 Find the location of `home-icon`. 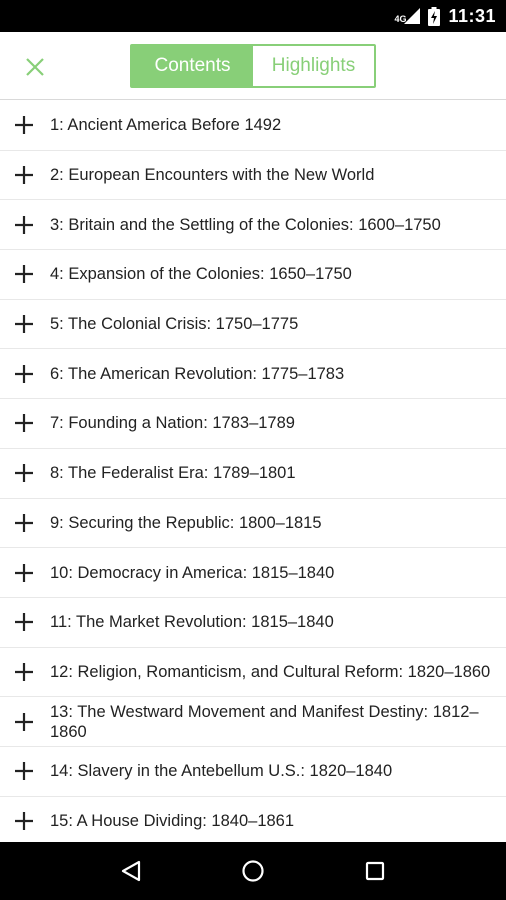

home-icon is located at coordinates (253, 871).